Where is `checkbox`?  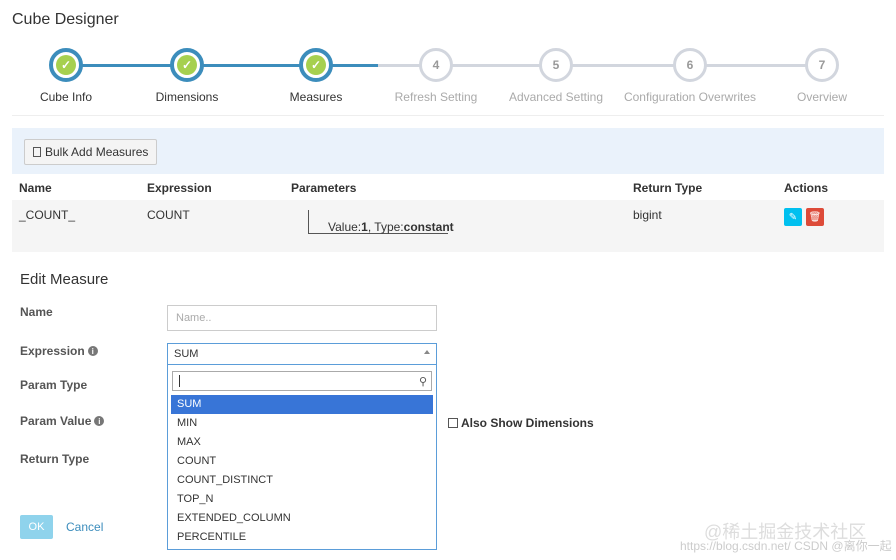 checkbox is located at coordinates (453, 423).